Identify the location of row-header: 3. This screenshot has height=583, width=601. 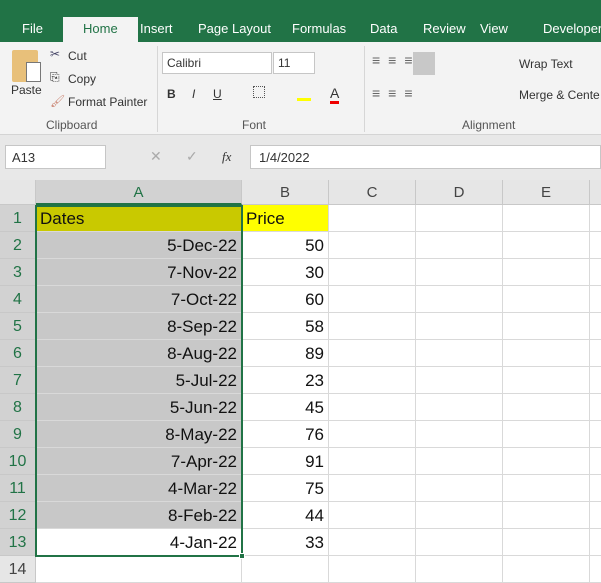
(18, 272).